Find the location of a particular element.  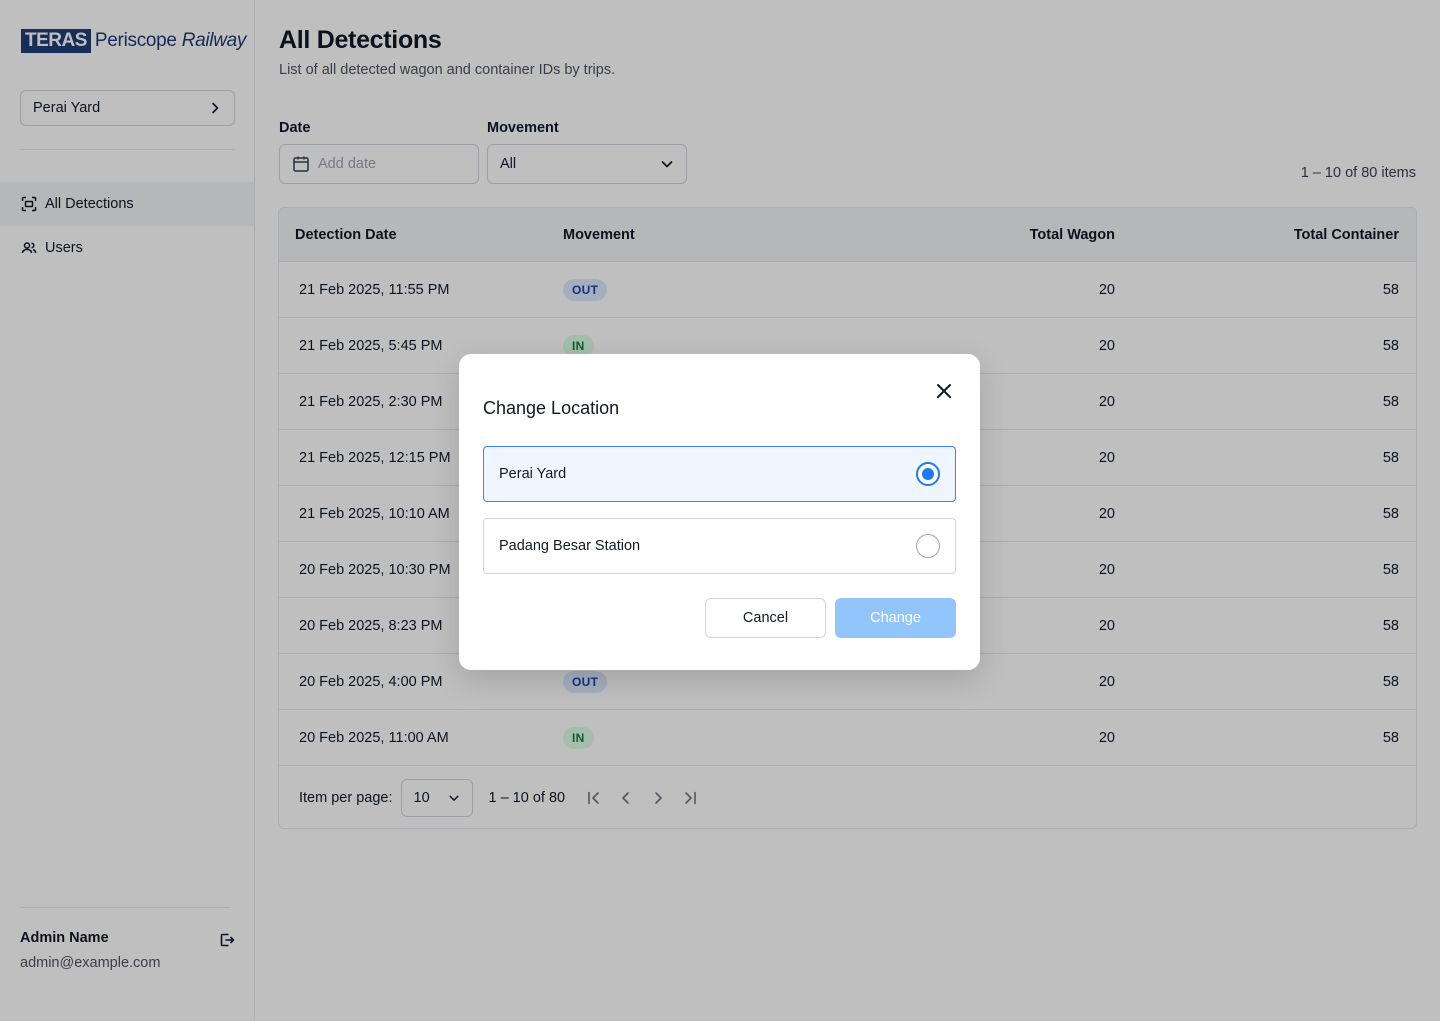

location-option-label: Padang Besar Station is located at coordinates (570, 546).